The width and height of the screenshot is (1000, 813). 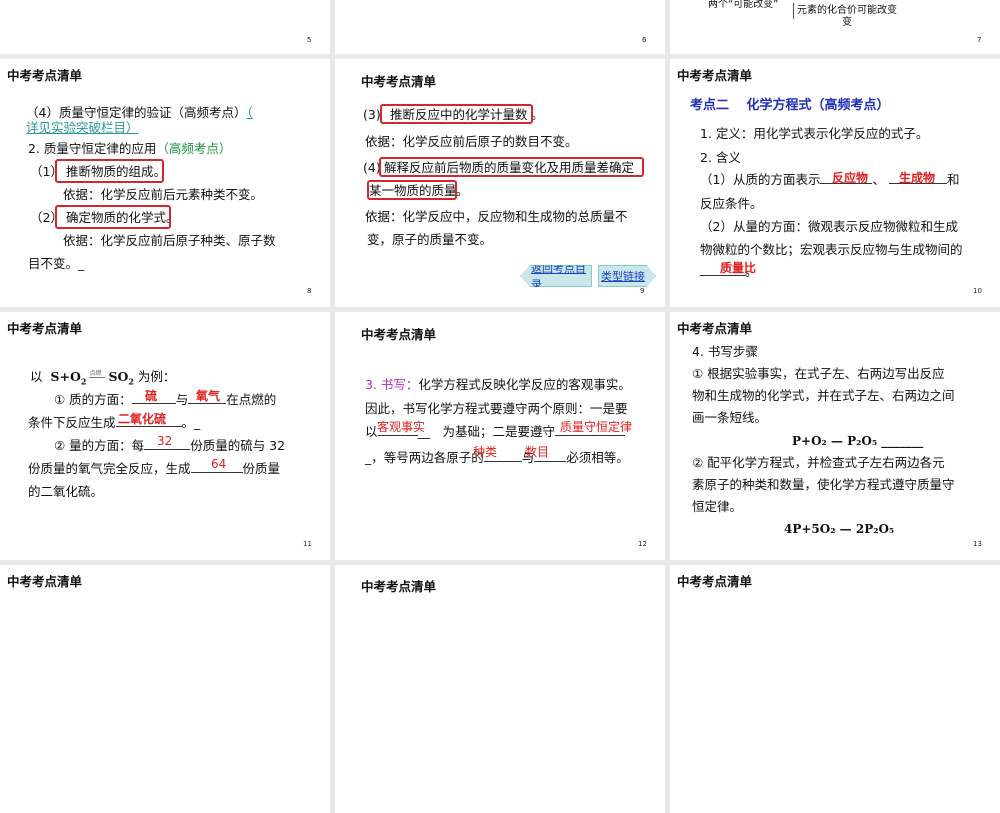 What do you see at coordinates (847, 22) in the screenshot?
I see `slide-text: 变` at bounding box center [847, 22].